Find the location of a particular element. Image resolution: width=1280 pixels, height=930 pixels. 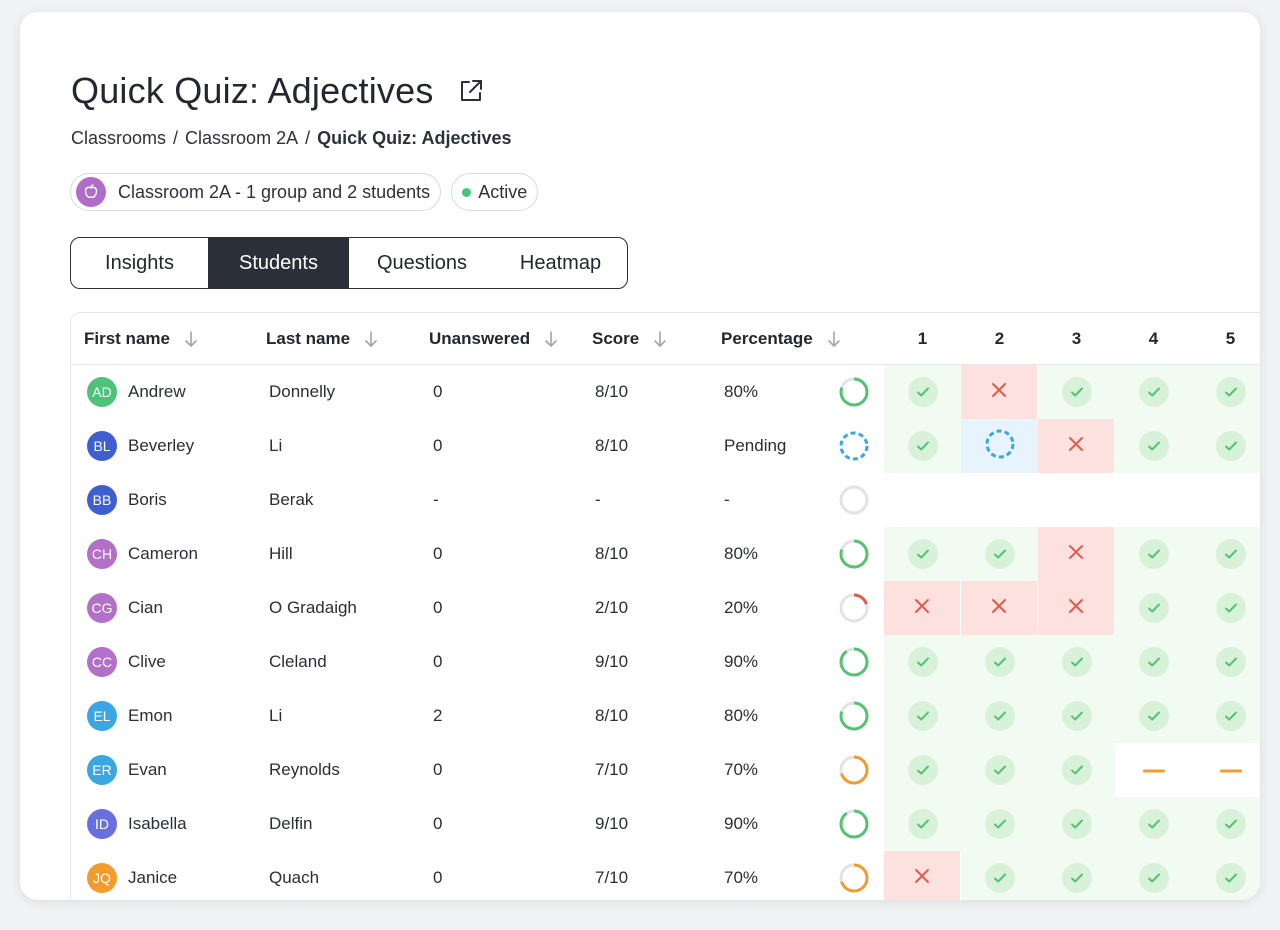

first-name: Clive is located at coordinates (147, 661).